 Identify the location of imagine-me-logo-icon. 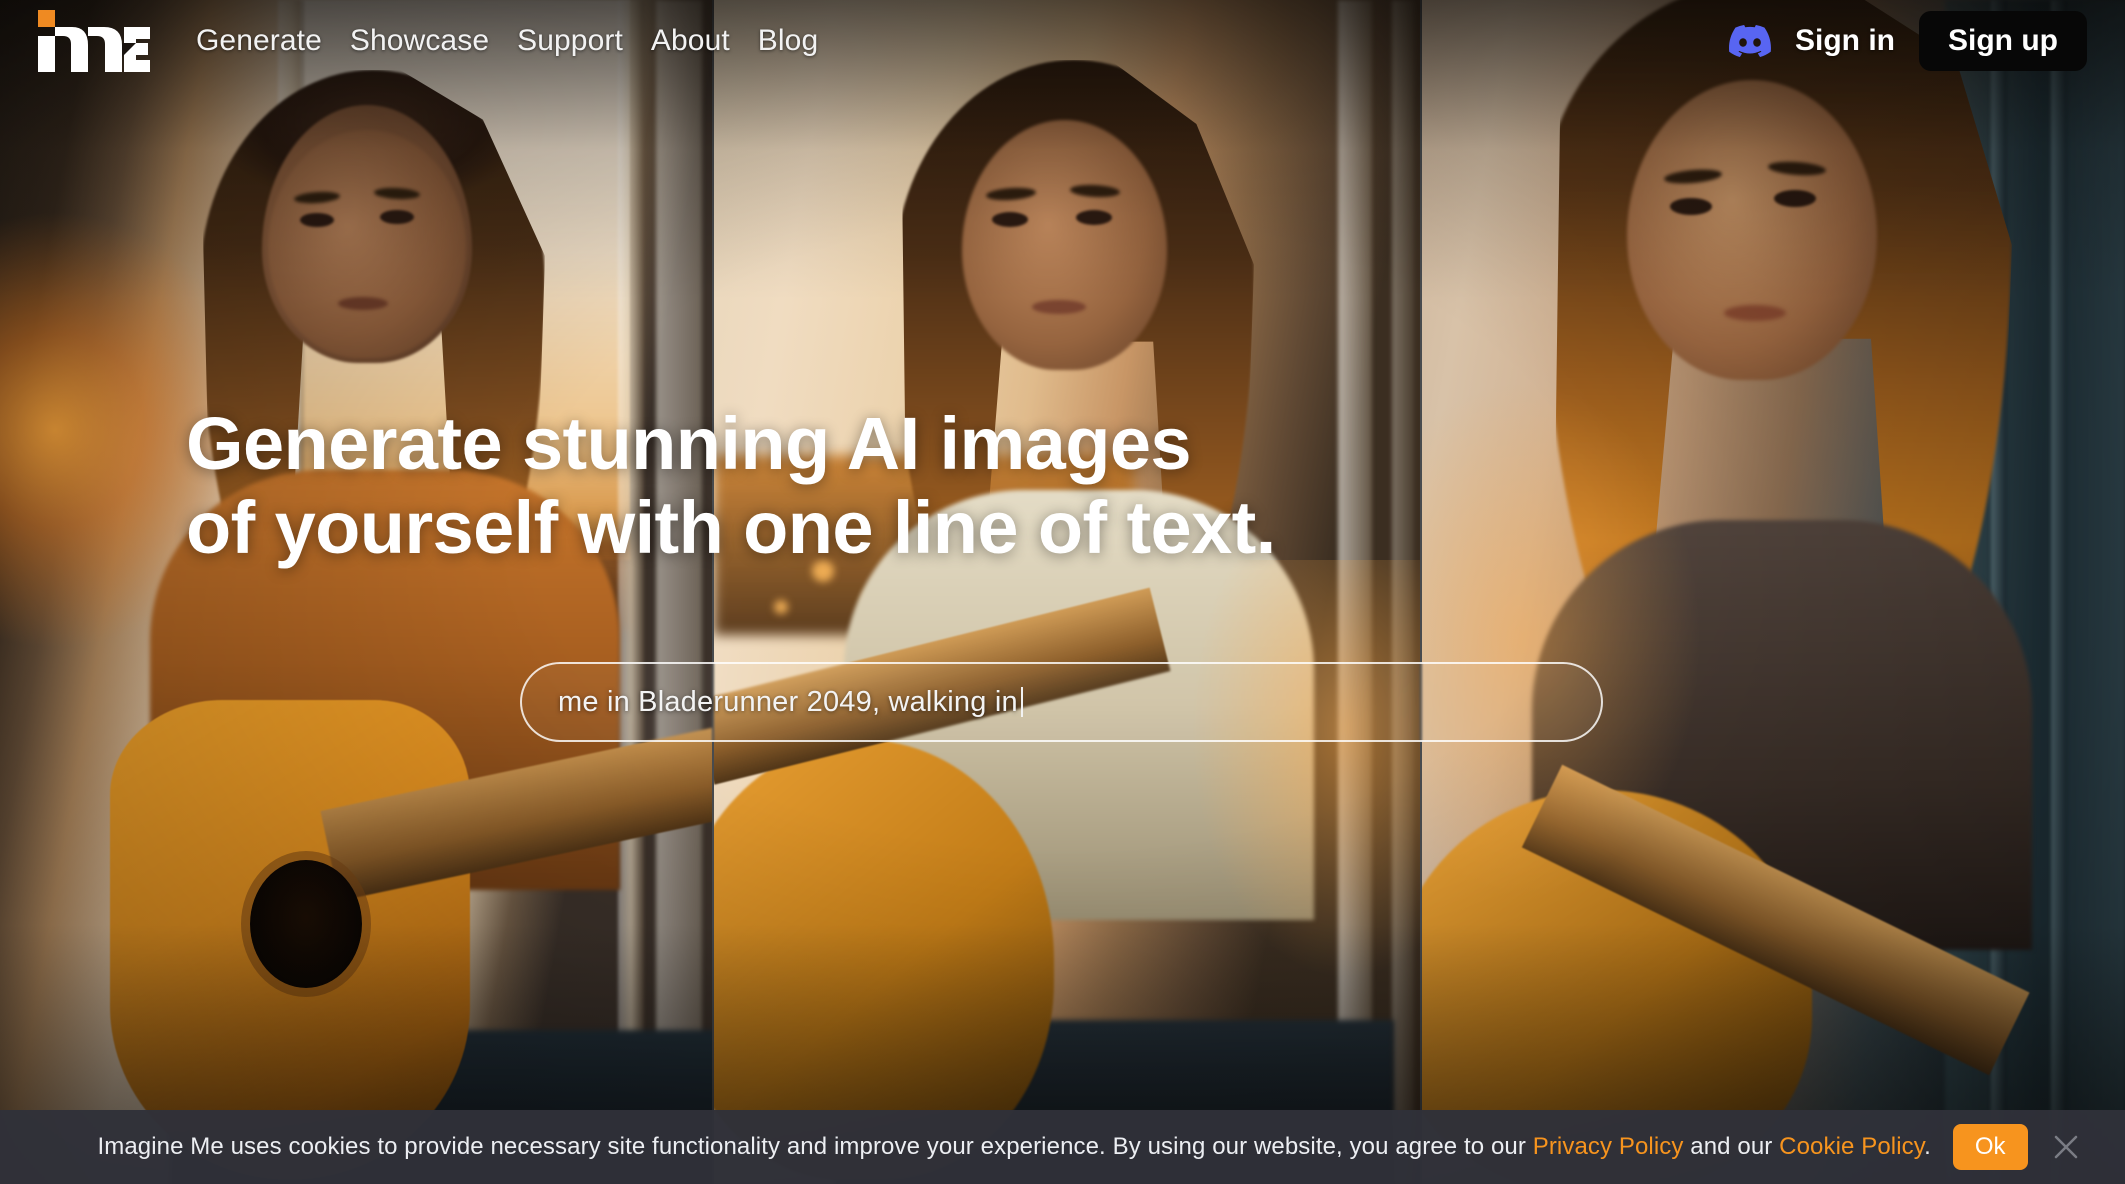
(94, 41).